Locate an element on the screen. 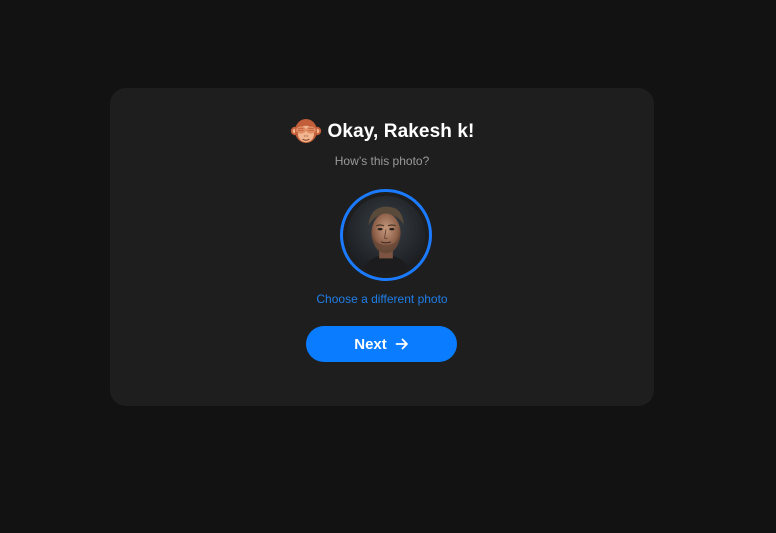 The image size is (776, 533). next-button-label: Next is located at coordinates (370, 344).